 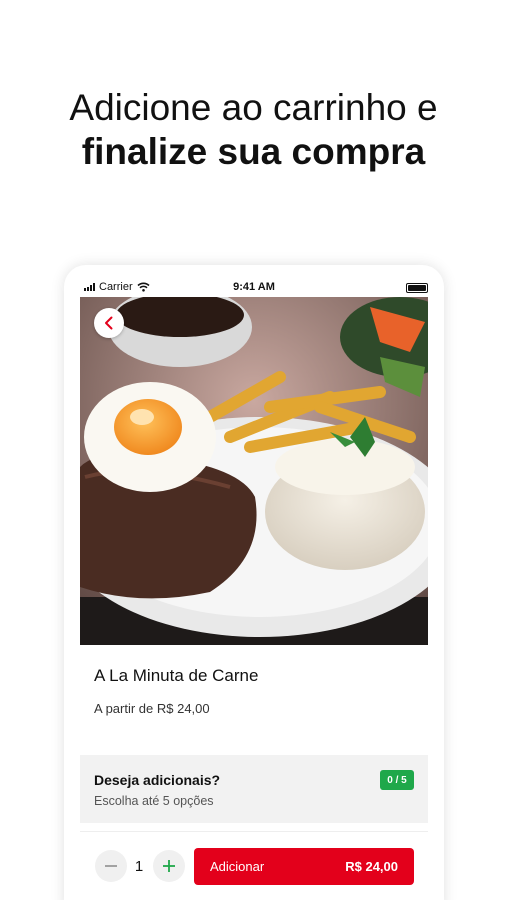 I want to click on footer-divider, so click(x=254, y=831).